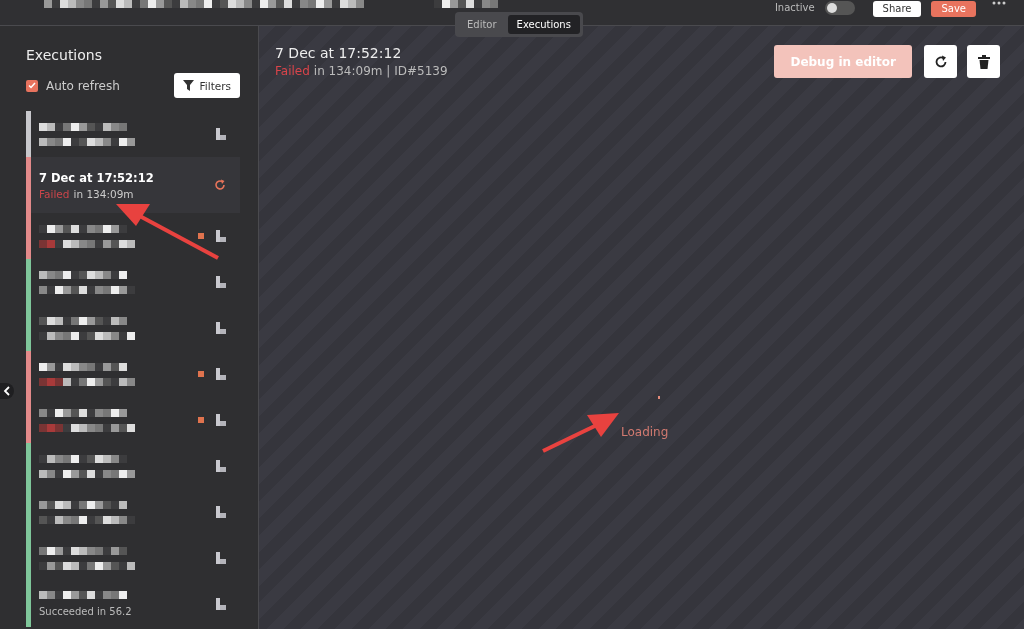  I want to click on checkbox-label: Auto refresh, so click(83, 85).